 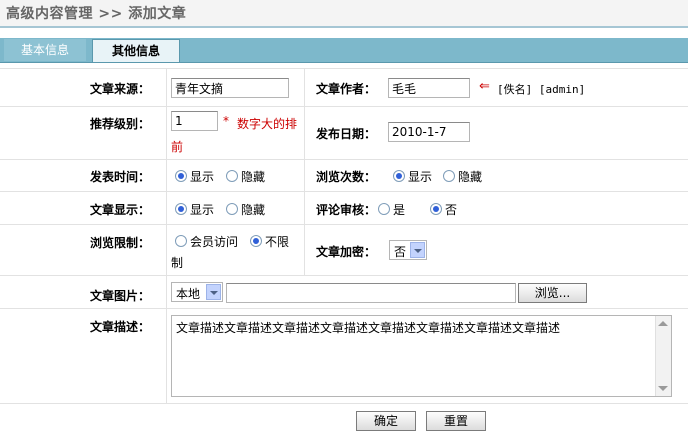 I want to click on tab-basic-info: 基本信息, so click(x=45, y=50).